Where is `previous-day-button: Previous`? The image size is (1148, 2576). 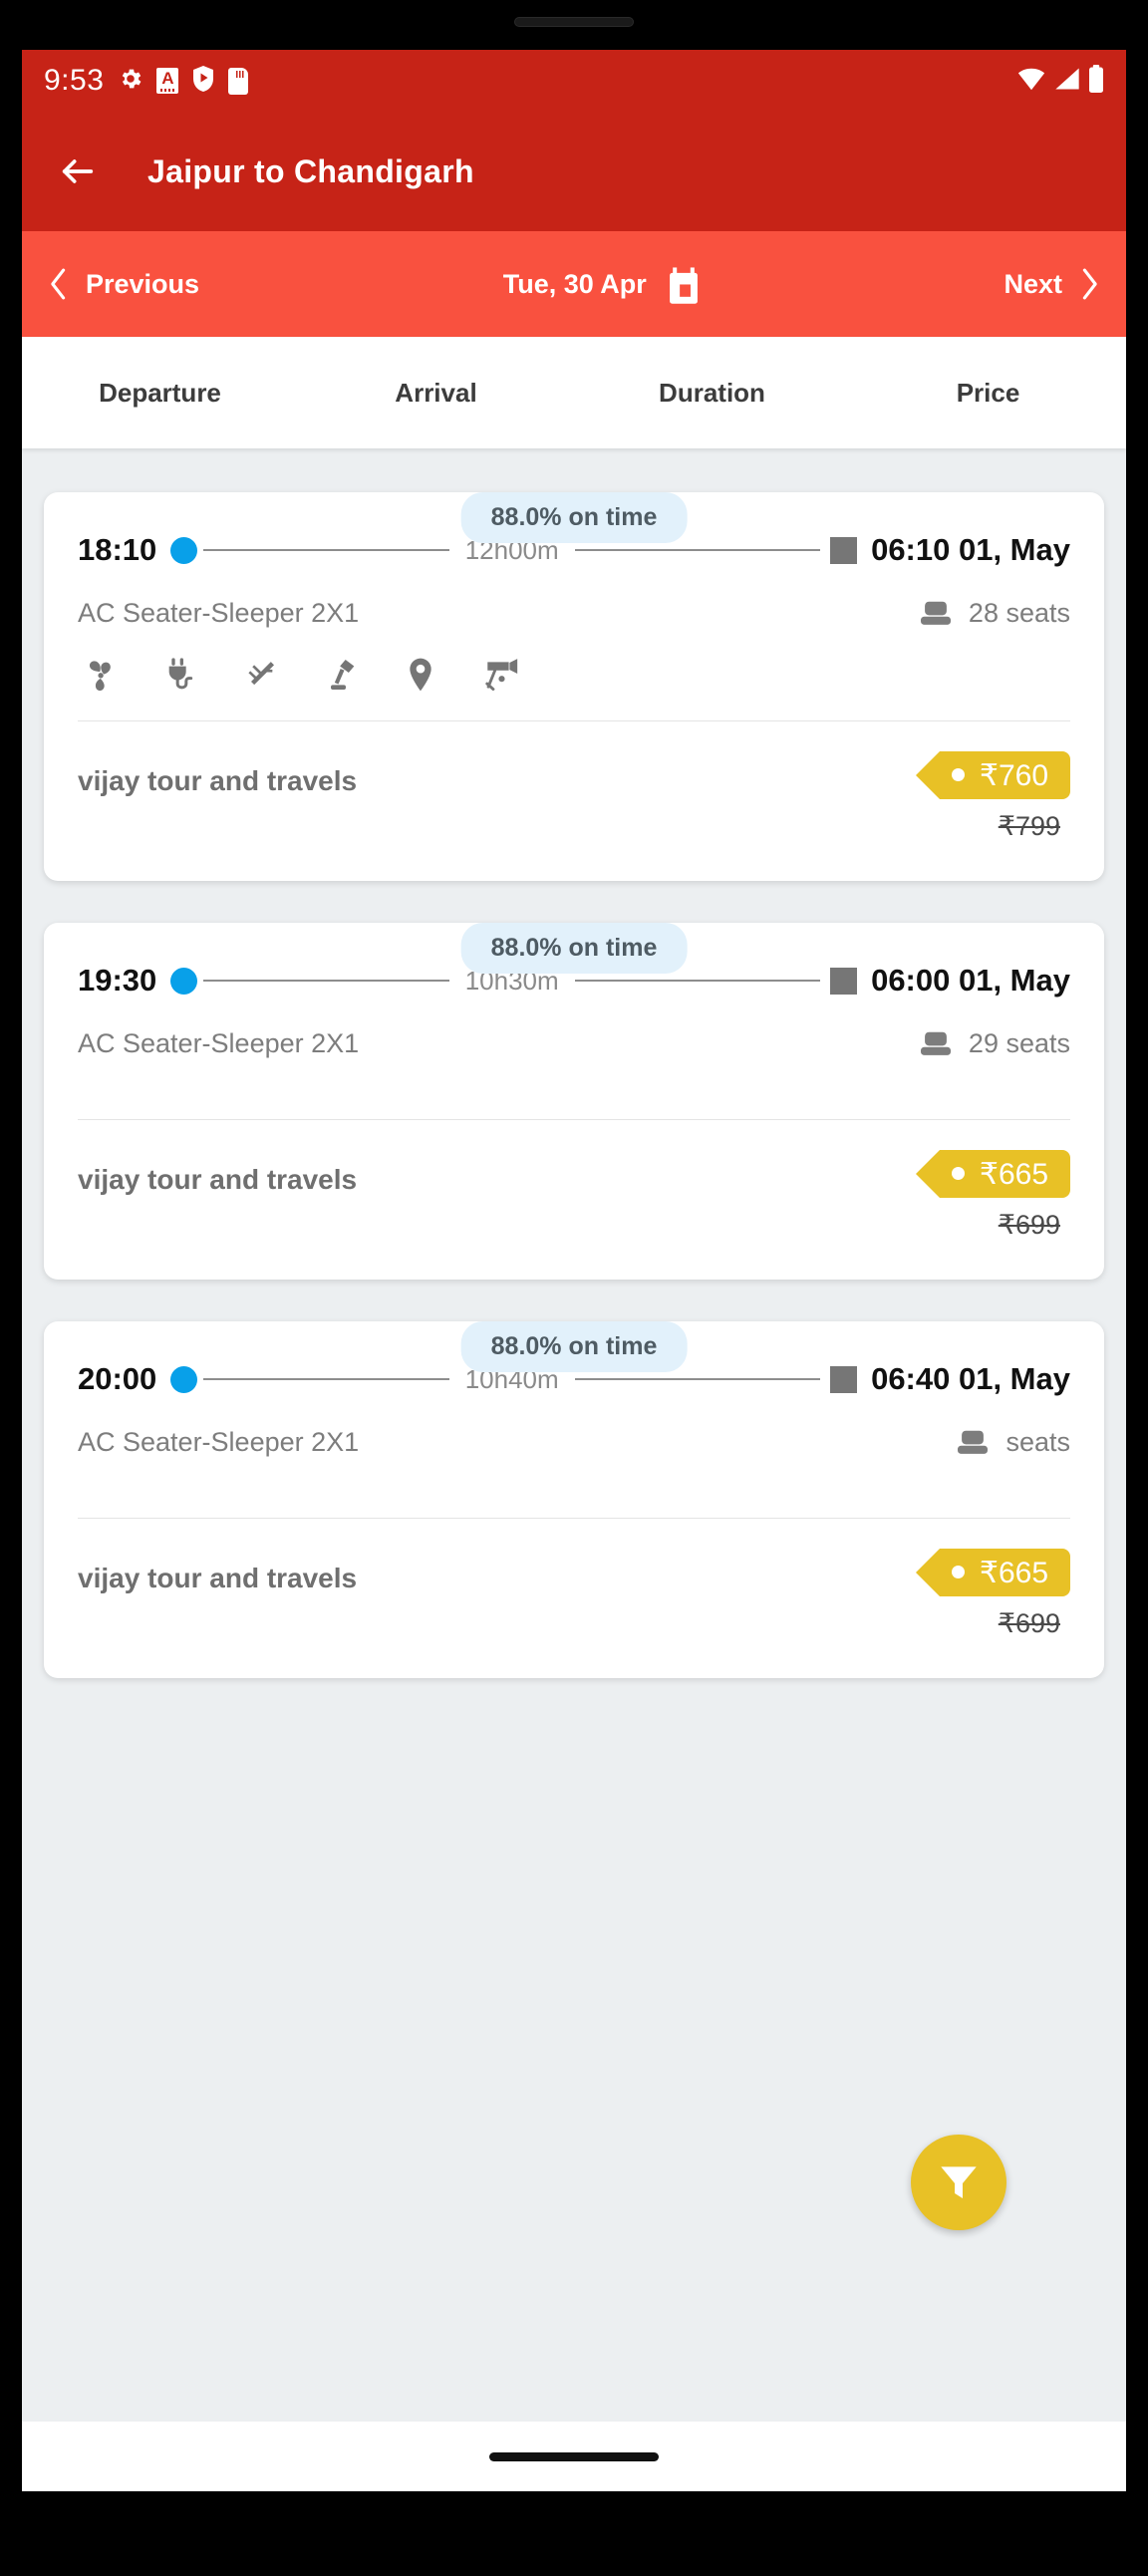
previous-day-button: Previous is located at coordinates (123, 284).